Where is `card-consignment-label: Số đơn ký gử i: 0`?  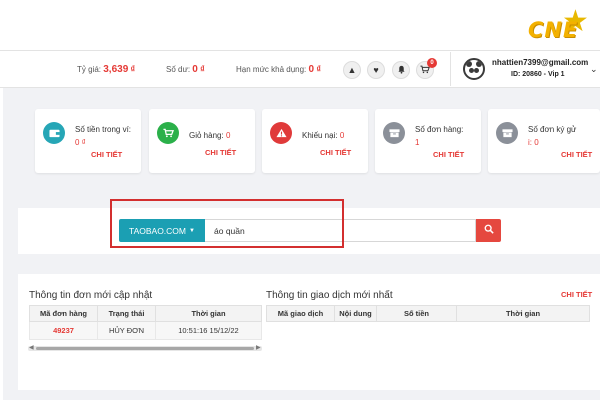 card-consignment-label: Số đơn ký gử i: 0 is located at coordinates (559, 136).